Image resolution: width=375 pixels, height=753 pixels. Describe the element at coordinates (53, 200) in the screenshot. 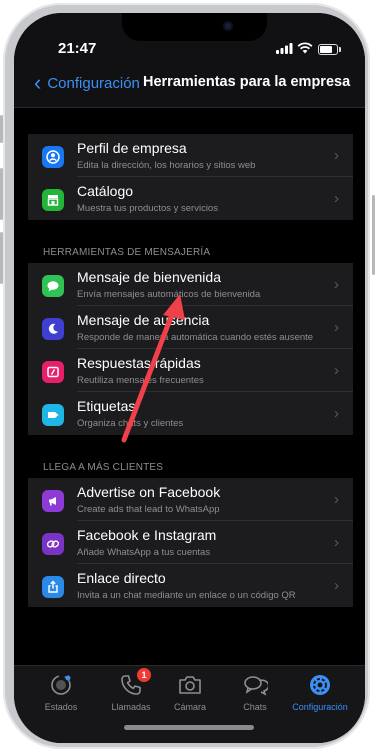

I see `storefront-icon` at that location.